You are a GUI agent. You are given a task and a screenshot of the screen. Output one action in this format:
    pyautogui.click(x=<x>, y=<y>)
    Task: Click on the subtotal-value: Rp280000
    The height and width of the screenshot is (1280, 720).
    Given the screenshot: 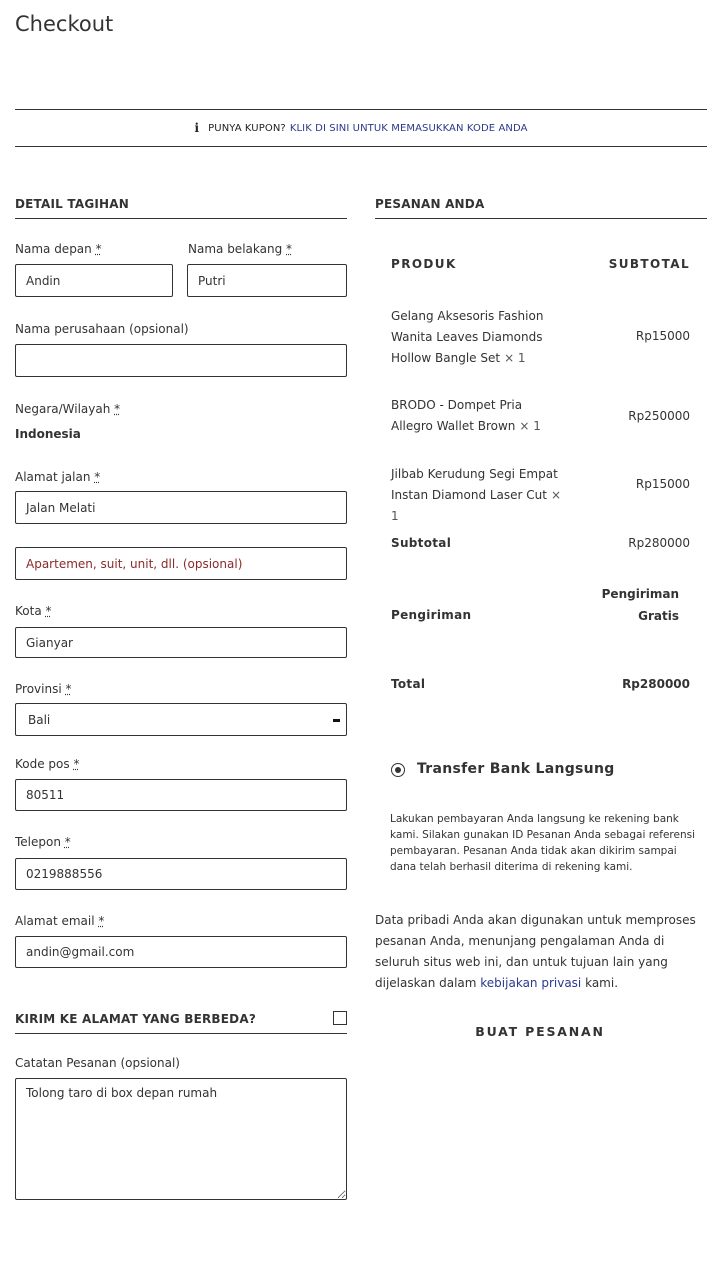 What is the action you would take?
    pyautogui.click(x=659, y=543)
    